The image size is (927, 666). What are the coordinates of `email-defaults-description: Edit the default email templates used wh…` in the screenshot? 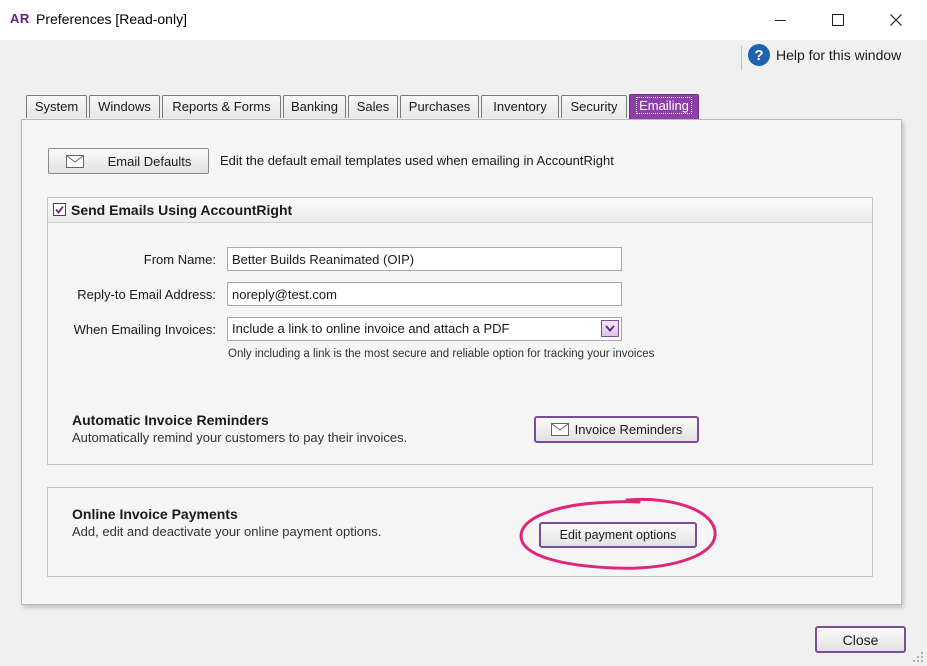 It's located at (417, 160).